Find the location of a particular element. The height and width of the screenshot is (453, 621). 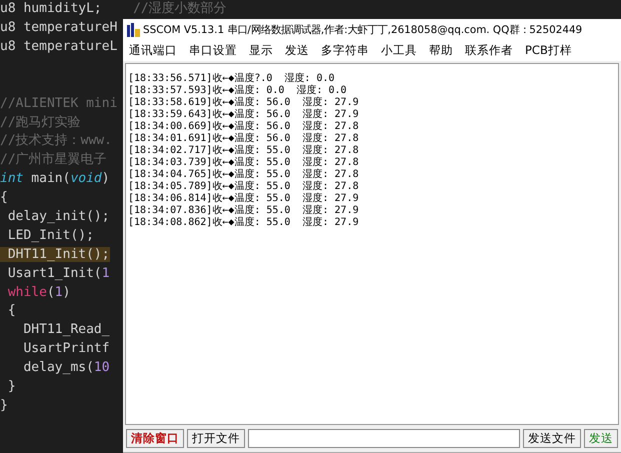

code-line: UsartPrintf is located at coordinates (66, 348).